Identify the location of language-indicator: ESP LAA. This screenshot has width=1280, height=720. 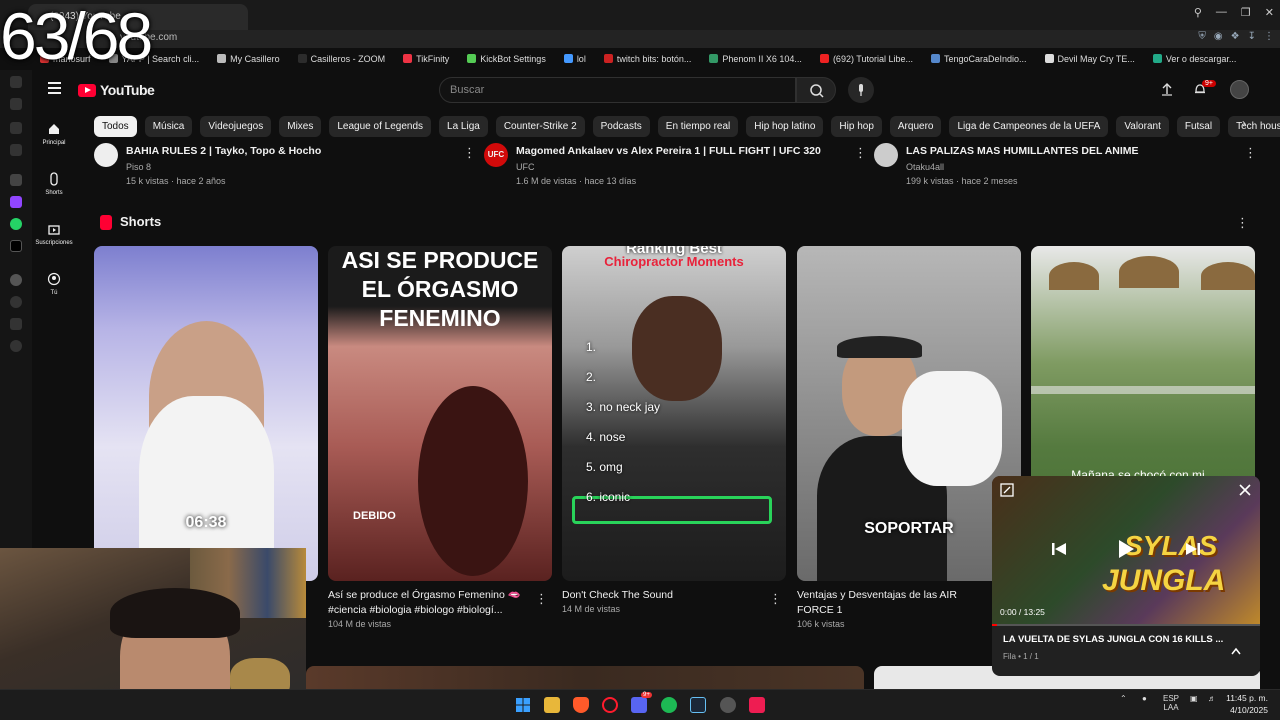
(1171, 703).